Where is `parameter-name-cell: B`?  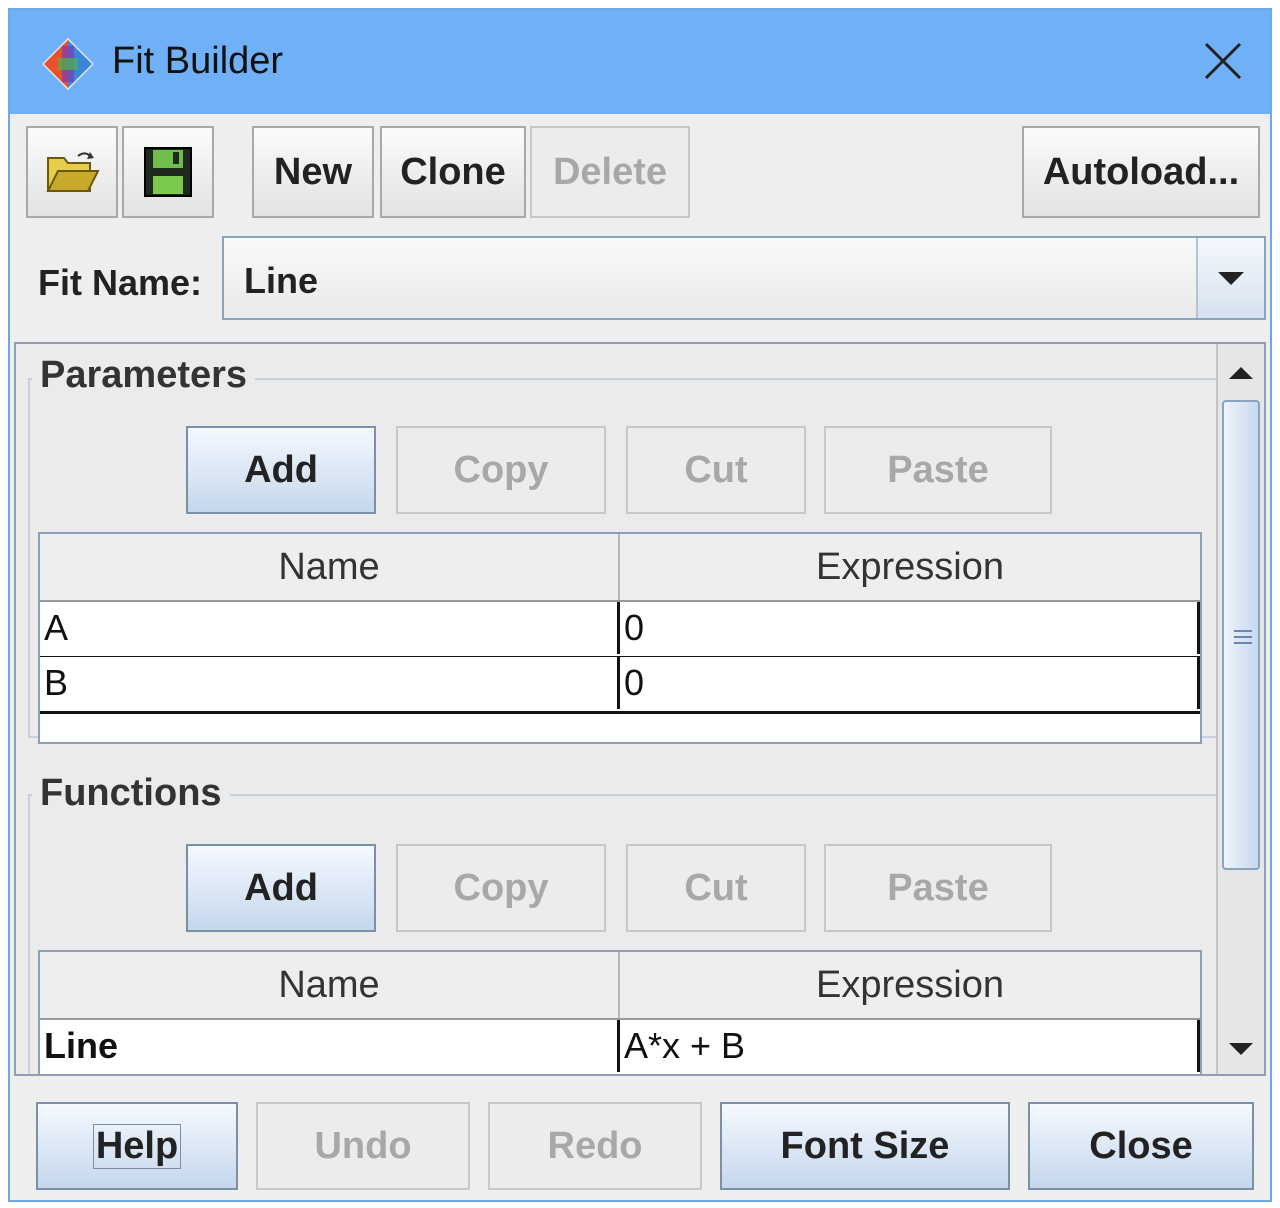
parameter-name-cell: B is located at coordinates (330, 683).